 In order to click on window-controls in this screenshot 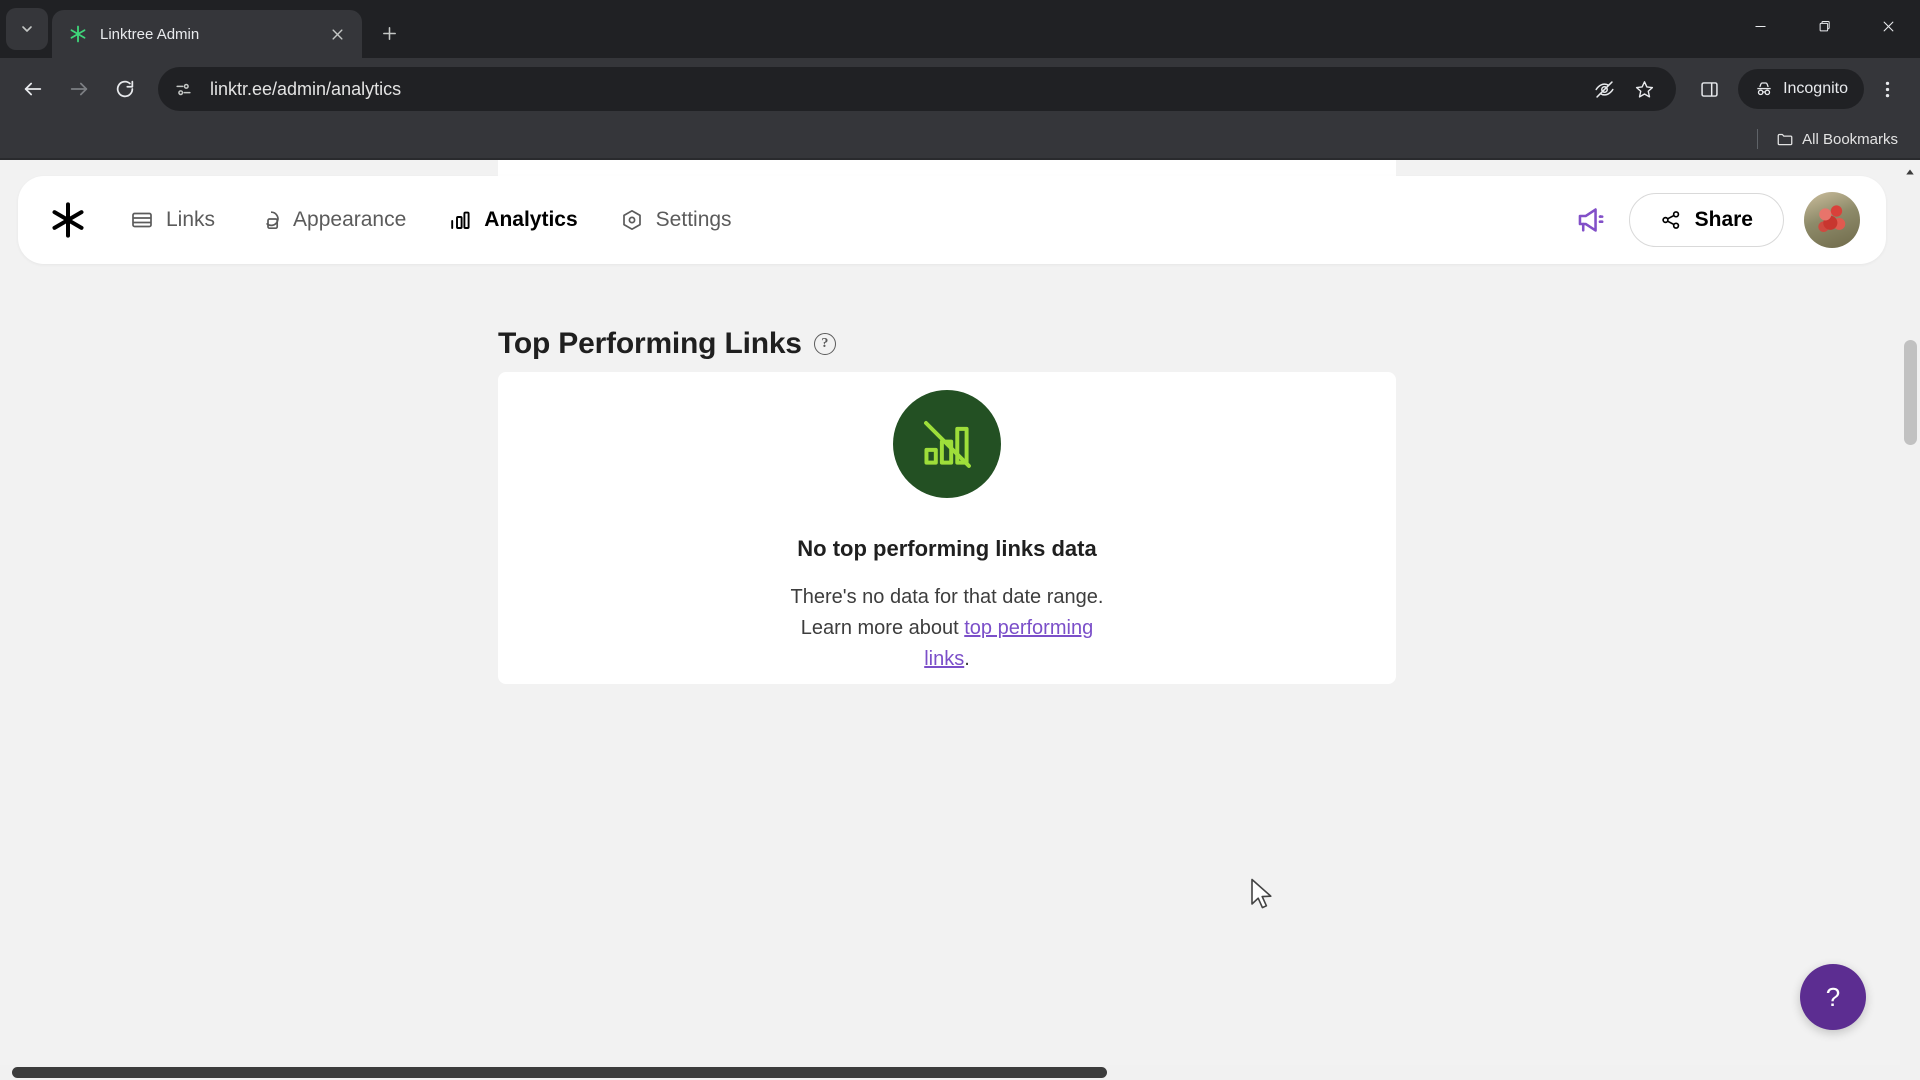, I will do `click(1824, 26)`.